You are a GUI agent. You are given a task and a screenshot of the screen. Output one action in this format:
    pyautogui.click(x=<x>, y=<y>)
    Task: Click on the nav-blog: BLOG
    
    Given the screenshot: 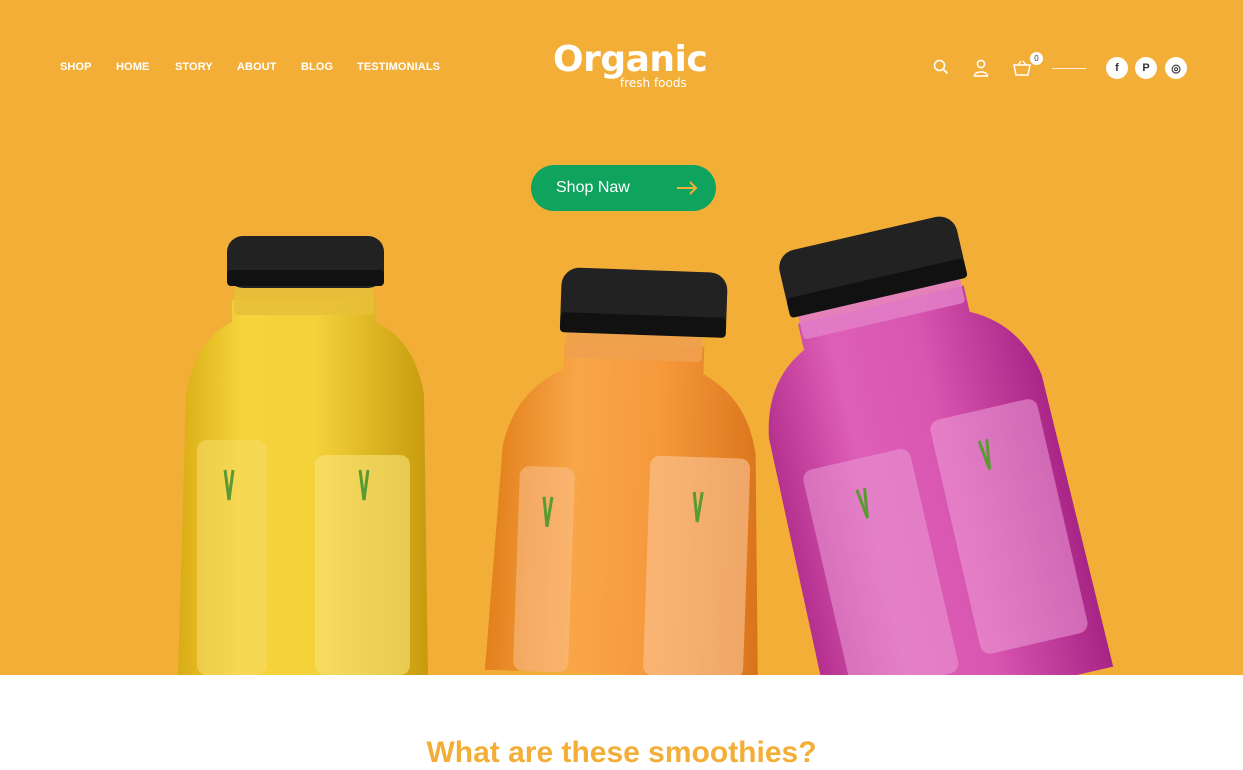 What is the action you would take?
    pyautogui.click(x=317, y=67)
    